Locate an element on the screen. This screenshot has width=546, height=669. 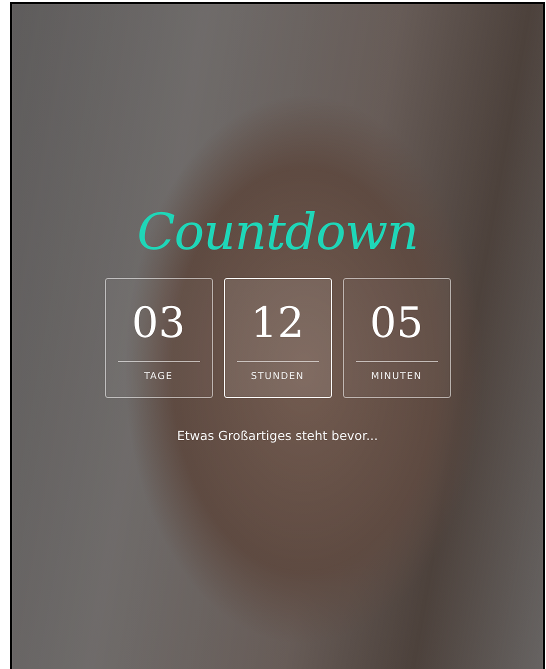
countdown-number: 05 is located at coordinates (397, 323).